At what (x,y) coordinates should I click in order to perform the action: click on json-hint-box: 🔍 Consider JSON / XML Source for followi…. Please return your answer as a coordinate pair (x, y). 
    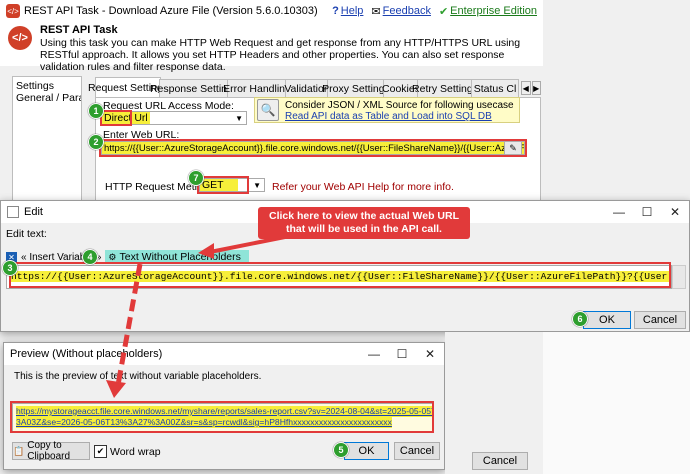
    Looking at the image, I should click on (387, 110).